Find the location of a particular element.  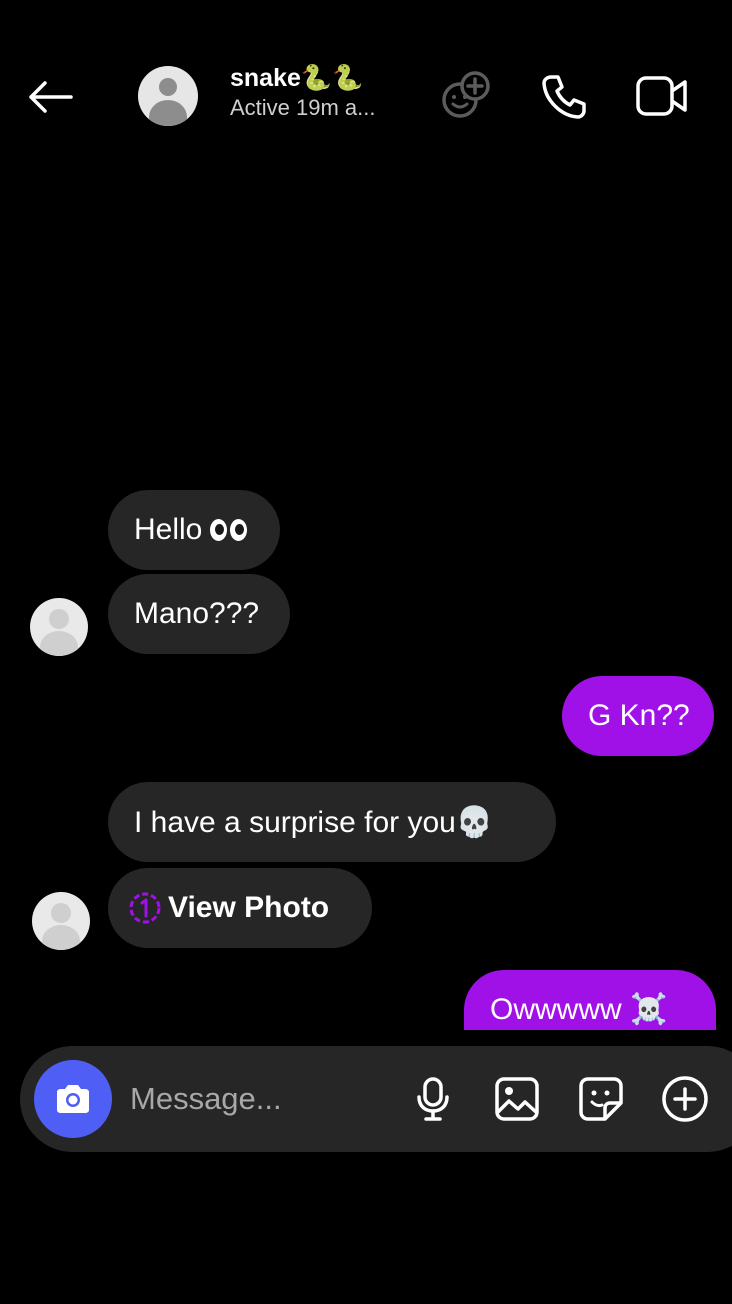

view-once-icon is located at coordinates (145, 908).